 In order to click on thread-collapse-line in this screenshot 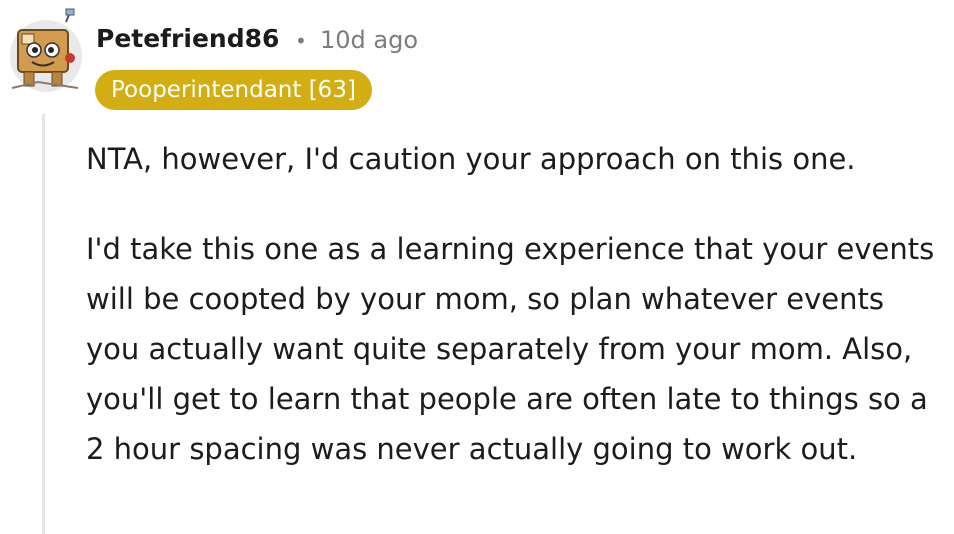, I will do `click(43, 324)`.